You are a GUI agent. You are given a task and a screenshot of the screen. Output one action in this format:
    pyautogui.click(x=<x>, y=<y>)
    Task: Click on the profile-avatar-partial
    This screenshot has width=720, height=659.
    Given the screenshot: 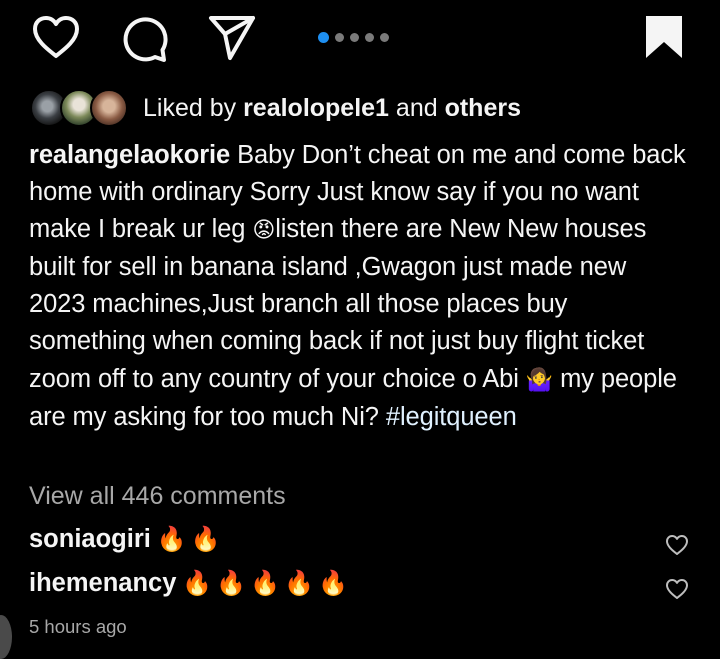 What is the action you would take?
    pyautogui.click(x=6, y=637)
    